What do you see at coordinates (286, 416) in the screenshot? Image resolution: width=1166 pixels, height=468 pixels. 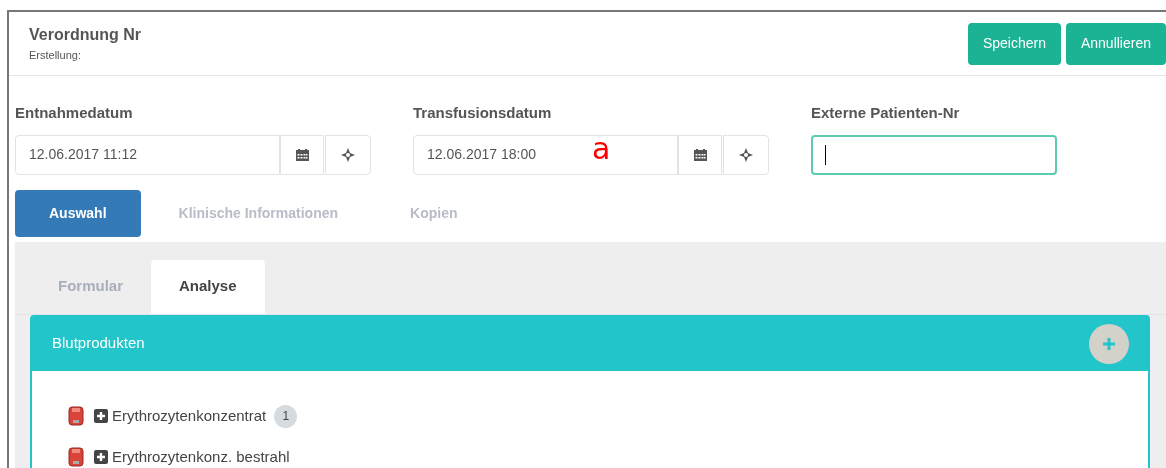 I see `count-badge: 1` at bounding box center [286, 416].